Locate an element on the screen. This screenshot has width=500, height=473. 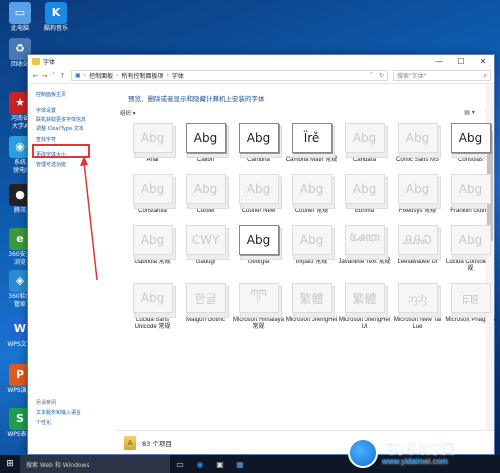
font-sample: ཀཁ is located at coordinates (258, 294).